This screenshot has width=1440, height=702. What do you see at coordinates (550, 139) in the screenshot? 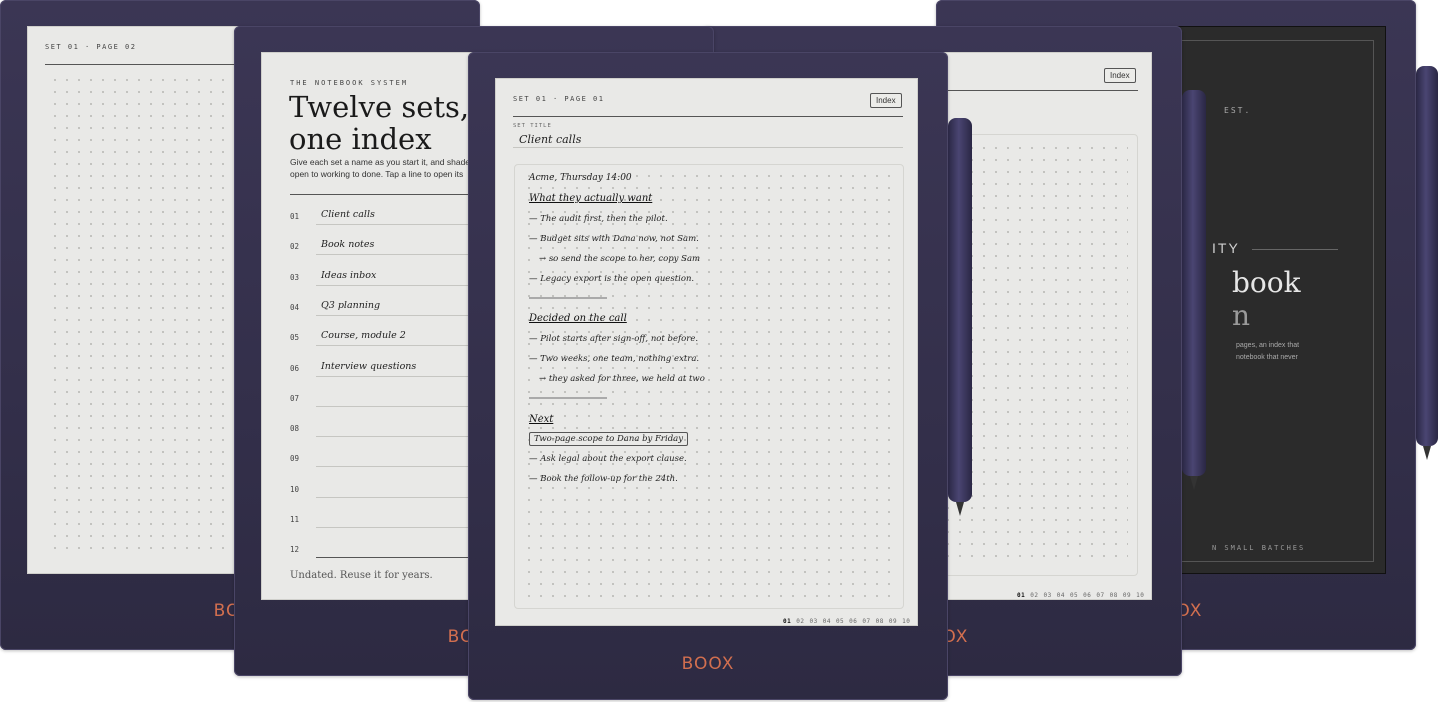
I see `set-title: Client calls` at bounding box center [550, 139].